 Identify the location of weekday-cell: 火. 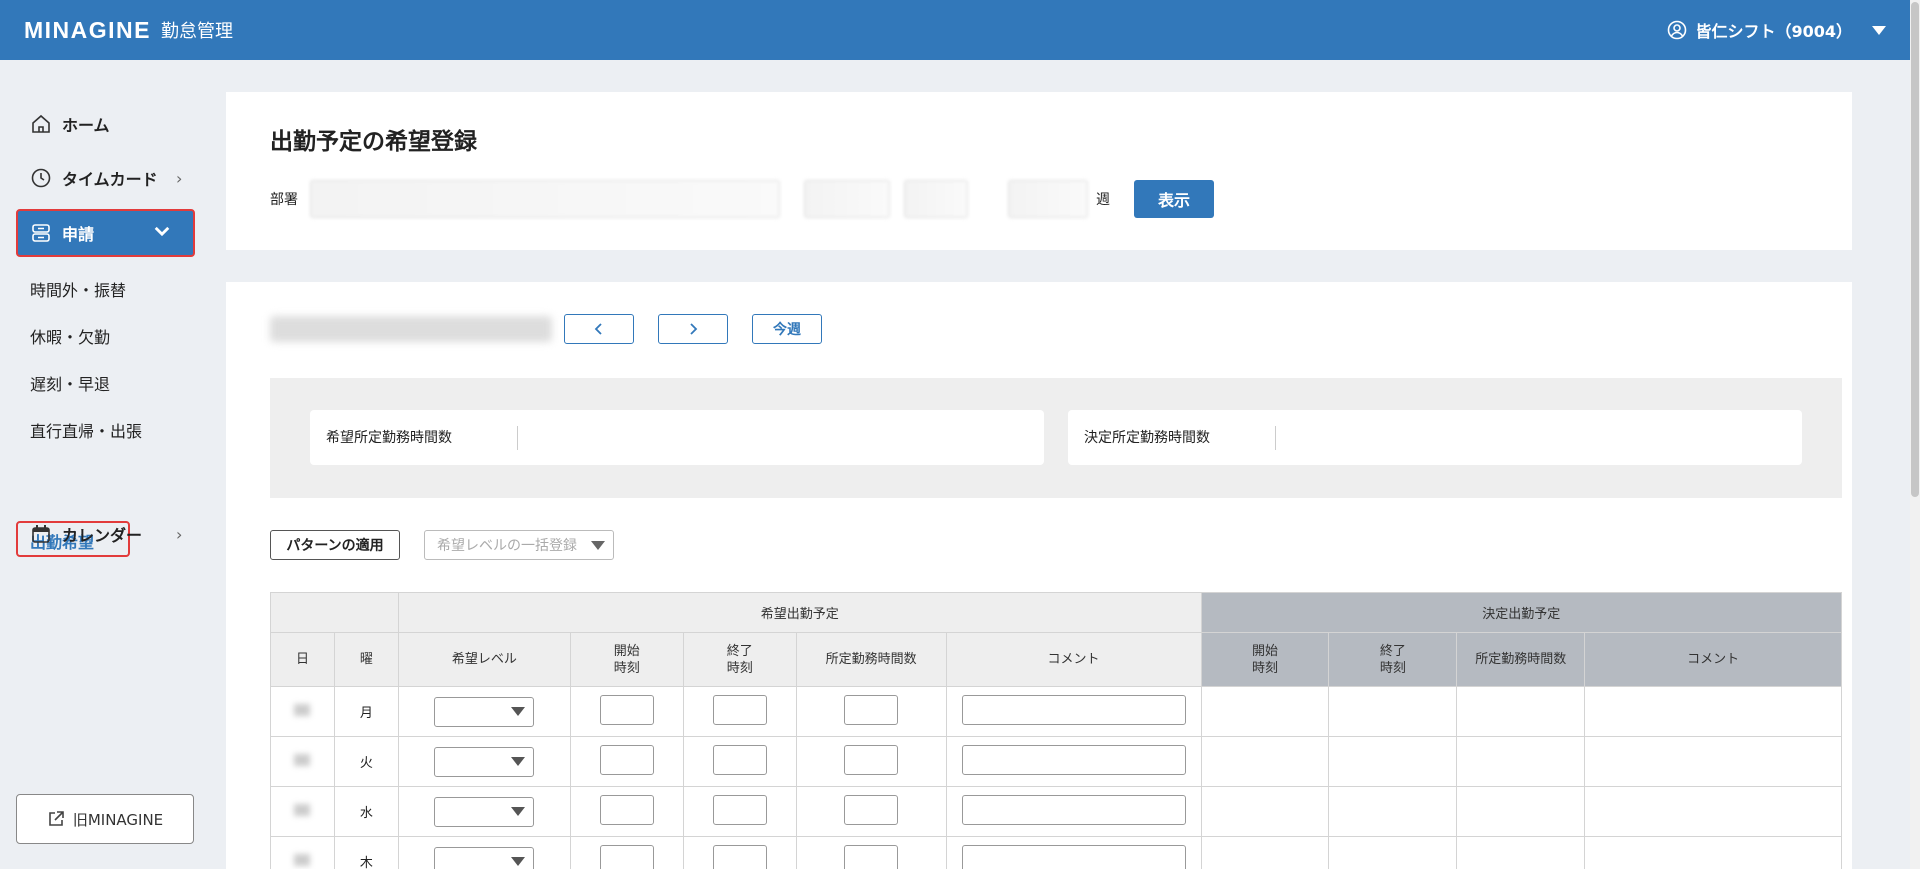
(366, 761).